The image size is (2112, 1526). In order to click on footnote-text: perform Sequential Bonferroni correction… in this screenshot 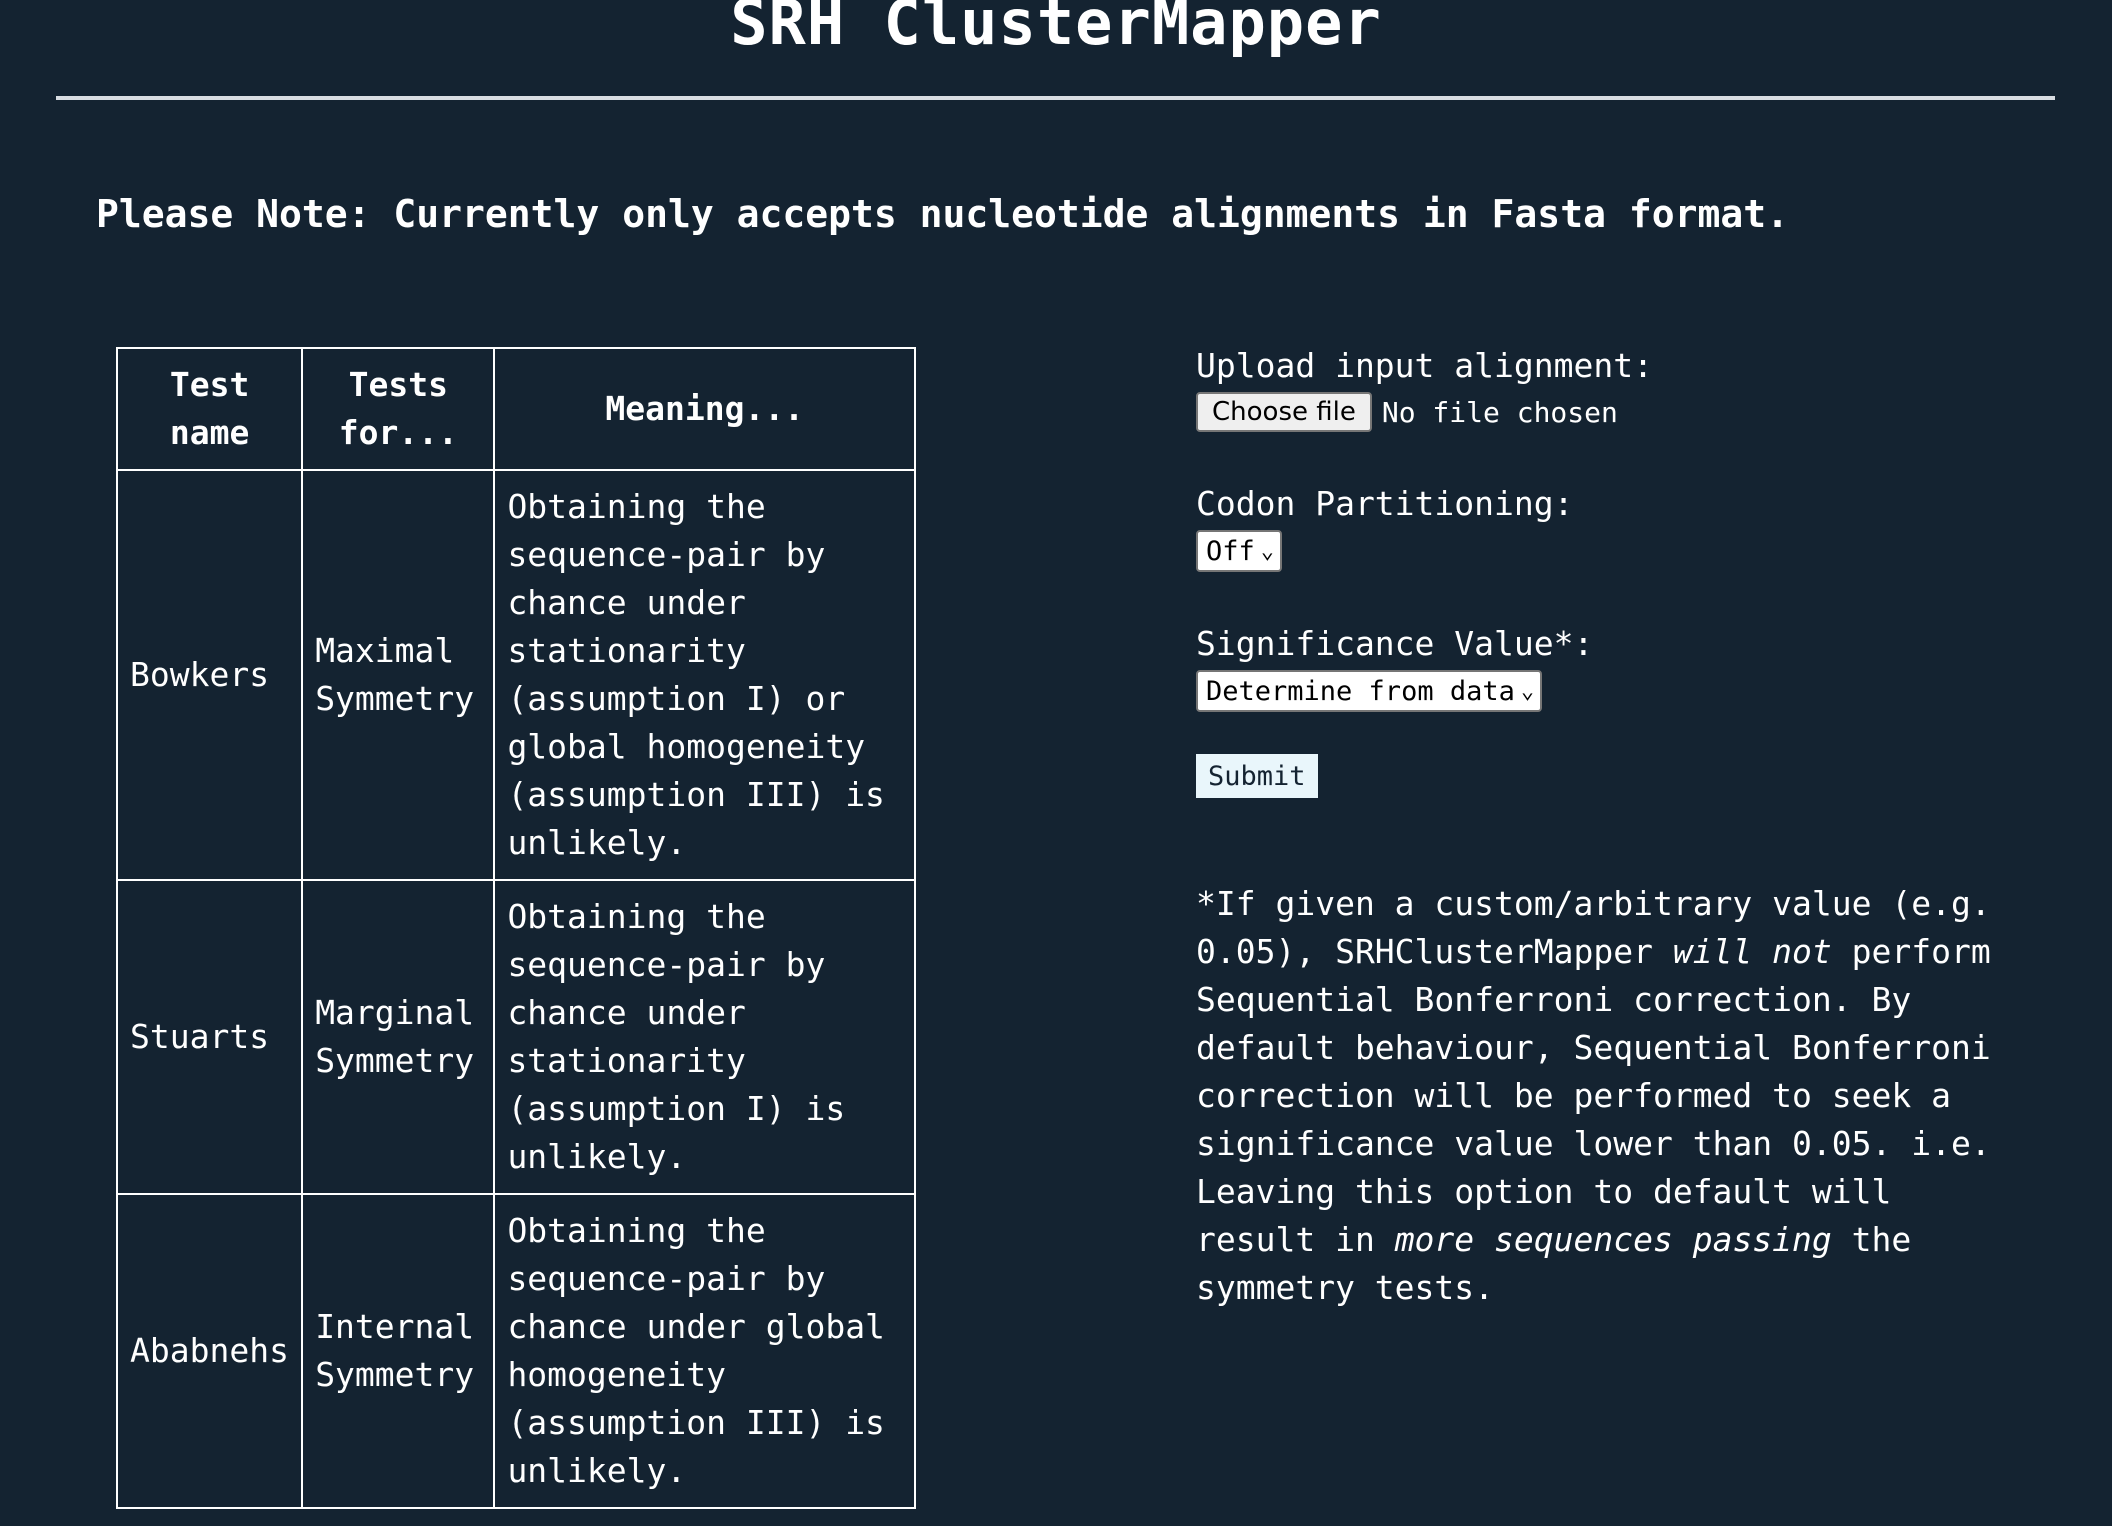, I will do `click(1593, 1095)`.